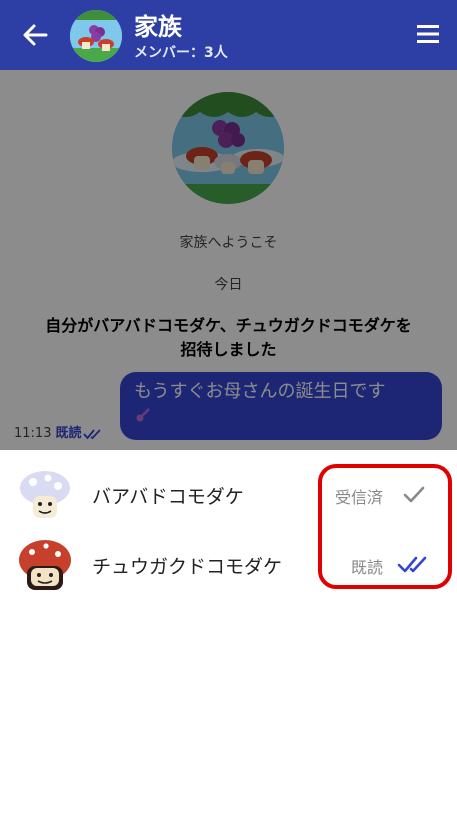  I want to click on app-header: 家族 メンバー：3人, so click(228, 35).